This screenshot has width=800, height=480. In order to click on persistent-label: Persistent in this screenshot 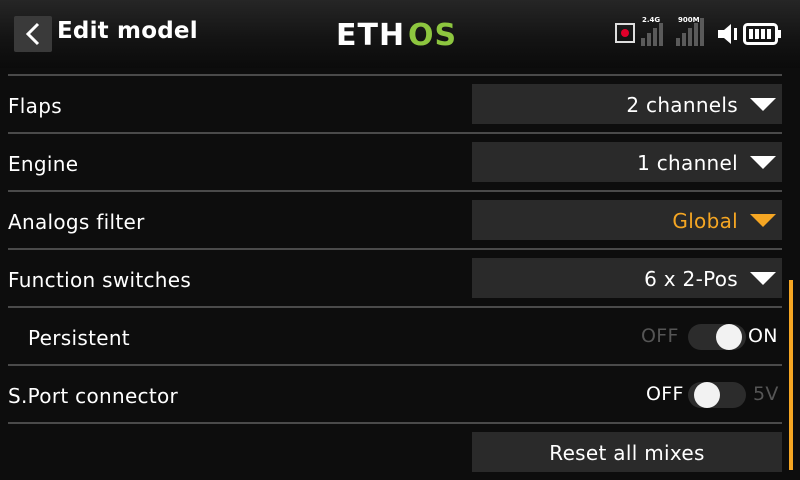, I will do `click(79, 338)`.